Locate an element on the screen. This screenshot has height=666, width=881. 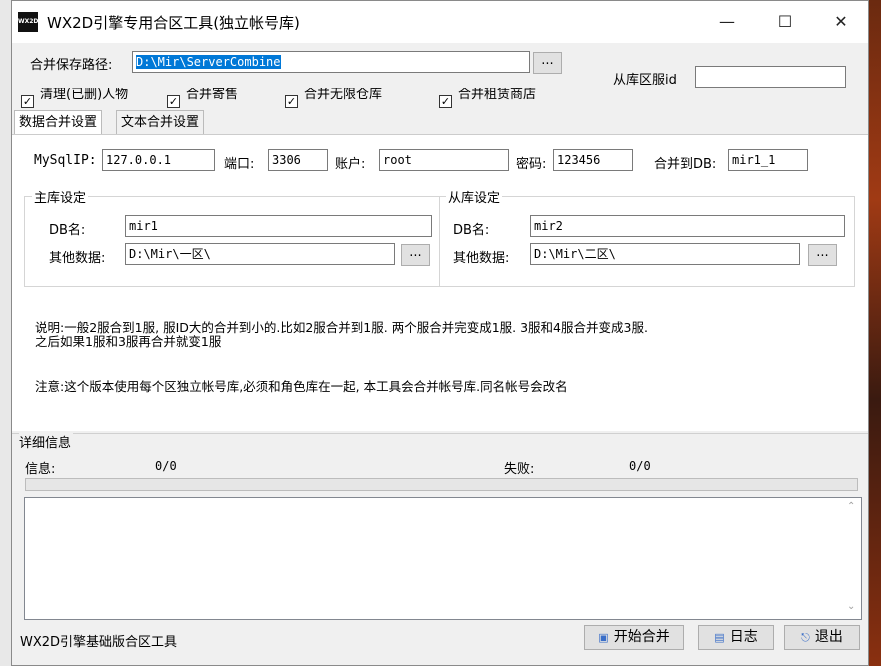
user-label: 账户: is located at coordinates (350, 164).